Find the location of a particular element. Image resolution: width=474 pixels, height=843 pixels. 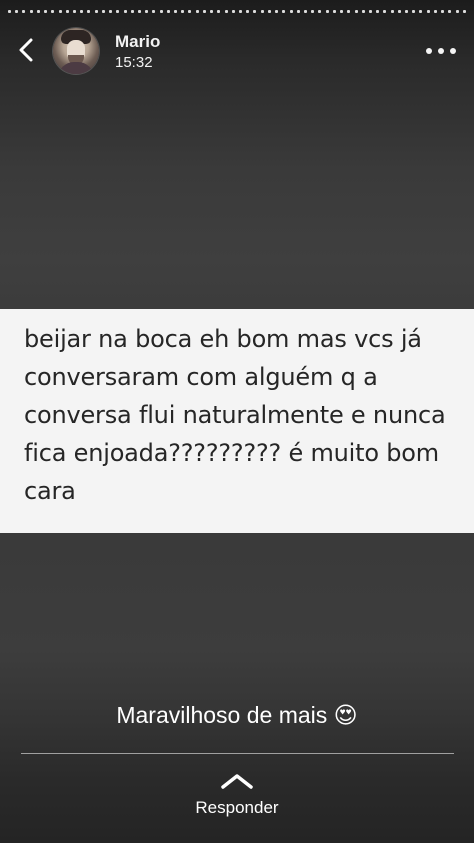

story-header: Mario 15:32 is located at coordinates (237, 52).